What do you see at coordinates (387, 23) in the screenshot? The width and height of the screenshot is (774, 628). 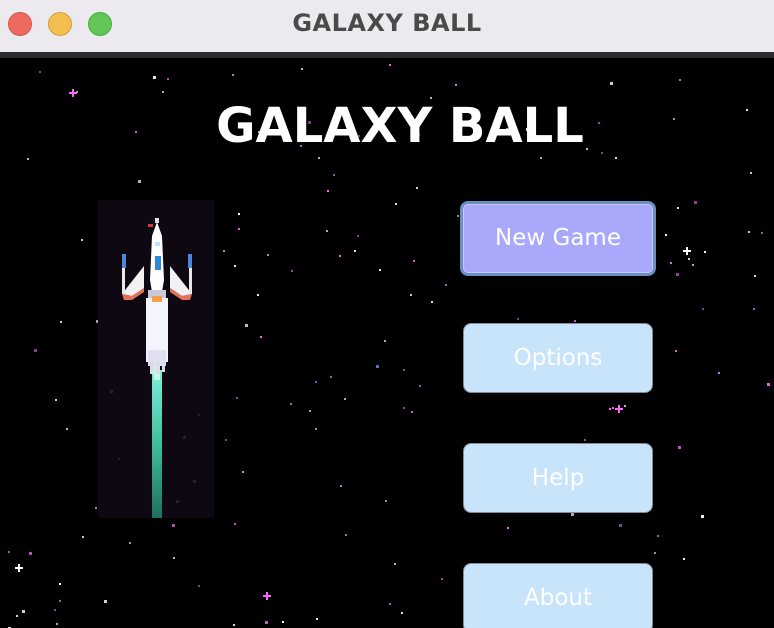 I see `window-title: GALAXY BALL` at bounding box center [387, 23].